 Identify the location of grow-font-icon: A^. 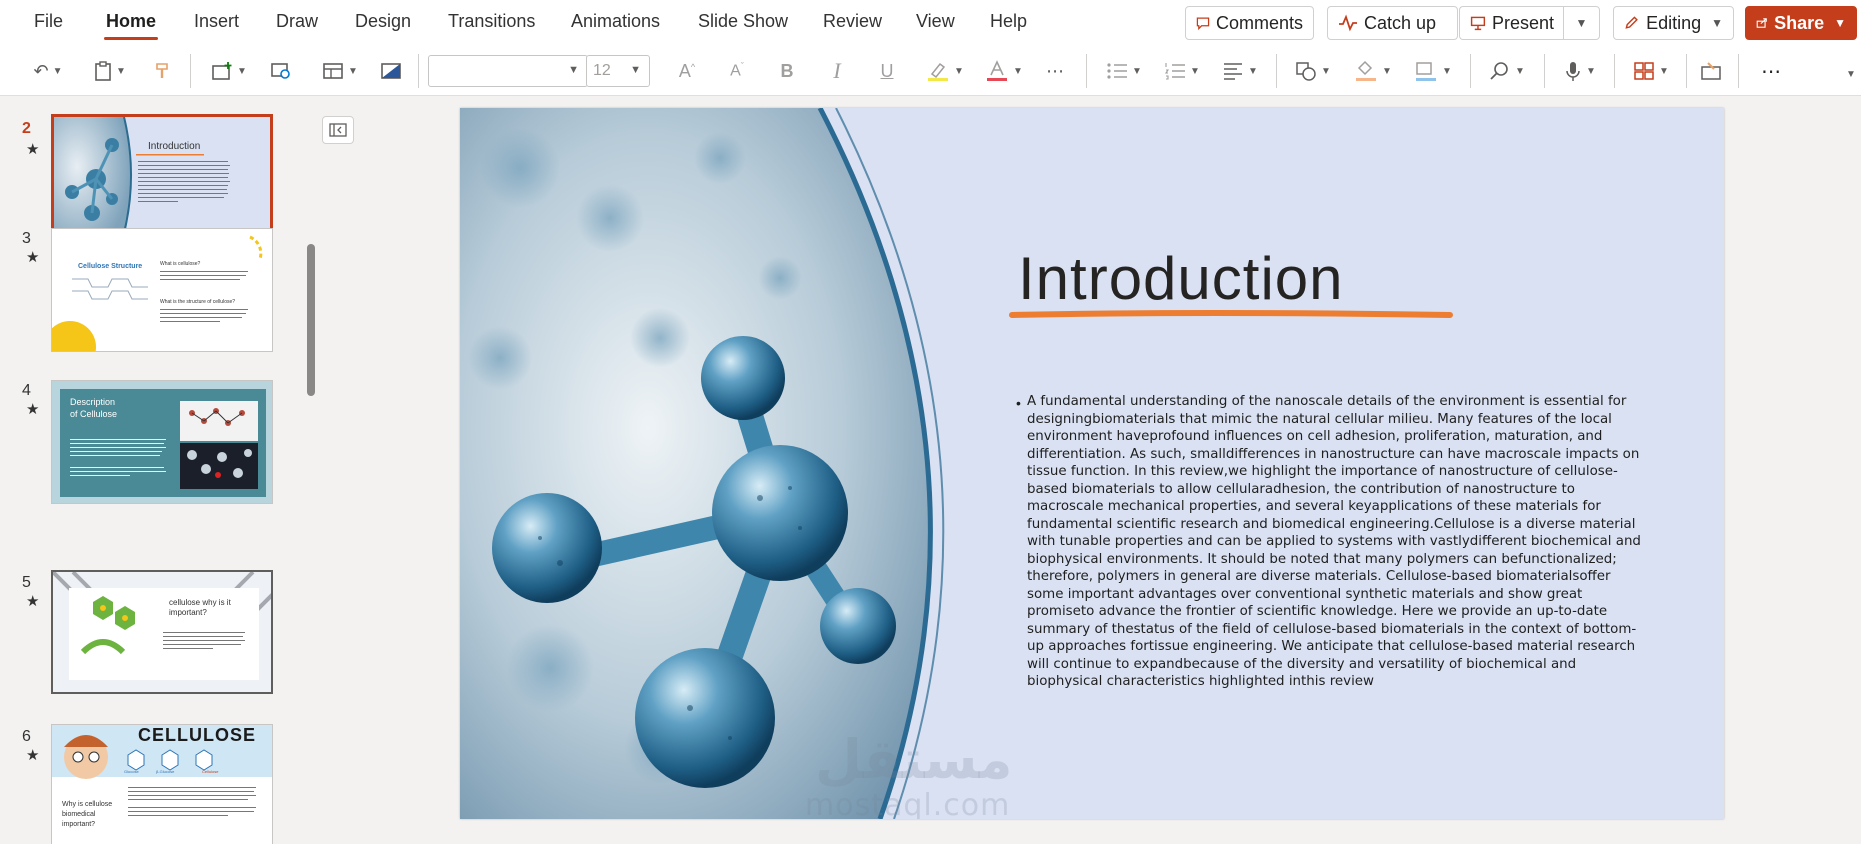
(687, 70).